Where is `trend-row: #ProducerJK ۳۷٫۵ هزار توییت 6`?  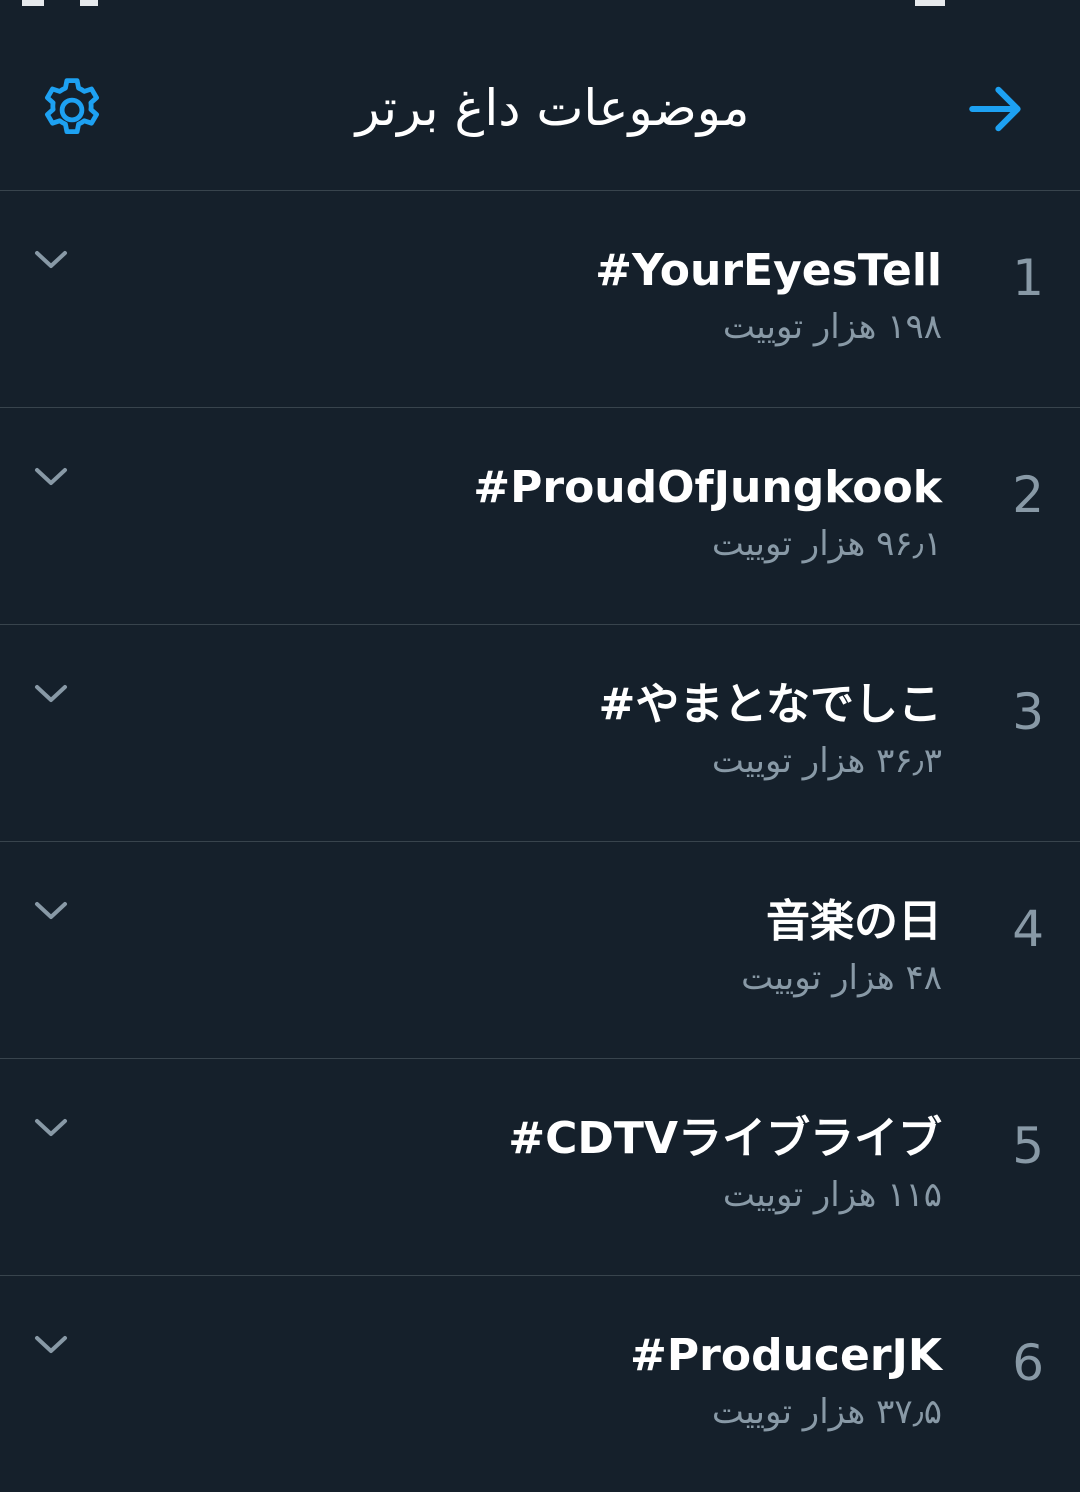 trend-row: #ProducerJK ۳۷٫۵ هزار توییت 6 is located at coordinates (540, 1384).